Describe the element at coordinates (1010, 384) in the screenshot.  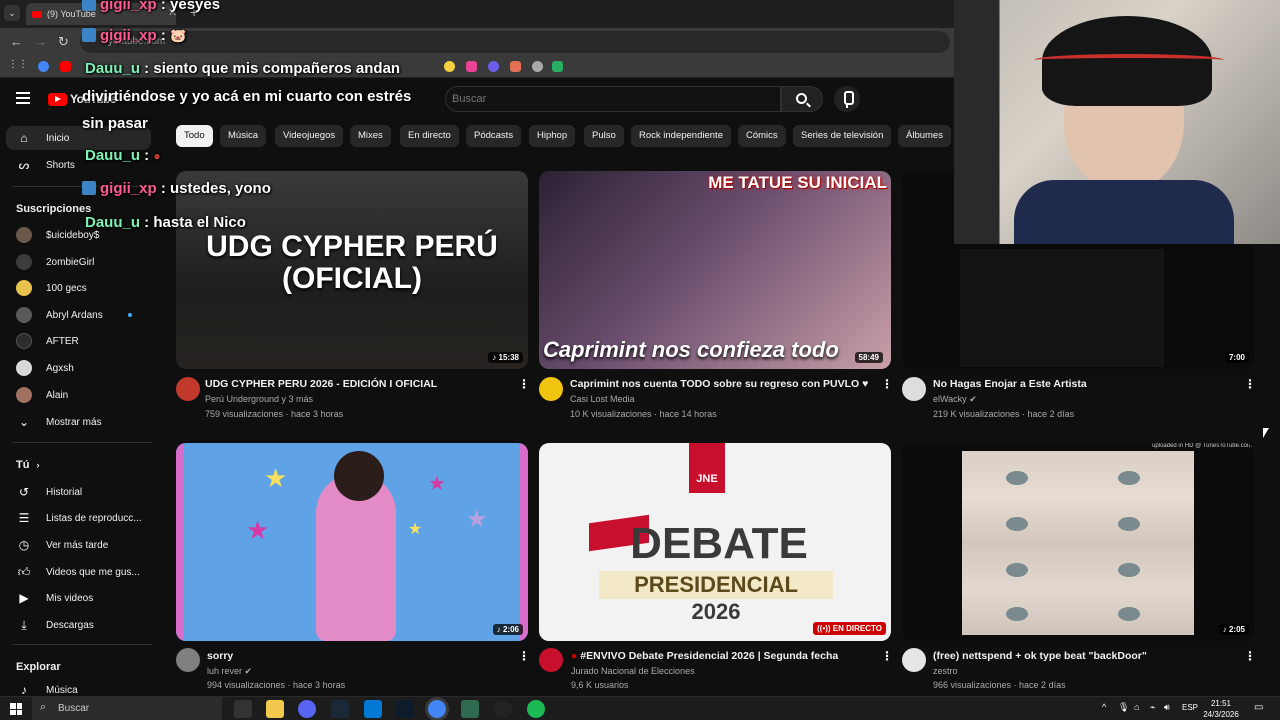
I see `video-title: No Hagas Enojar a Este Artista` at that location.